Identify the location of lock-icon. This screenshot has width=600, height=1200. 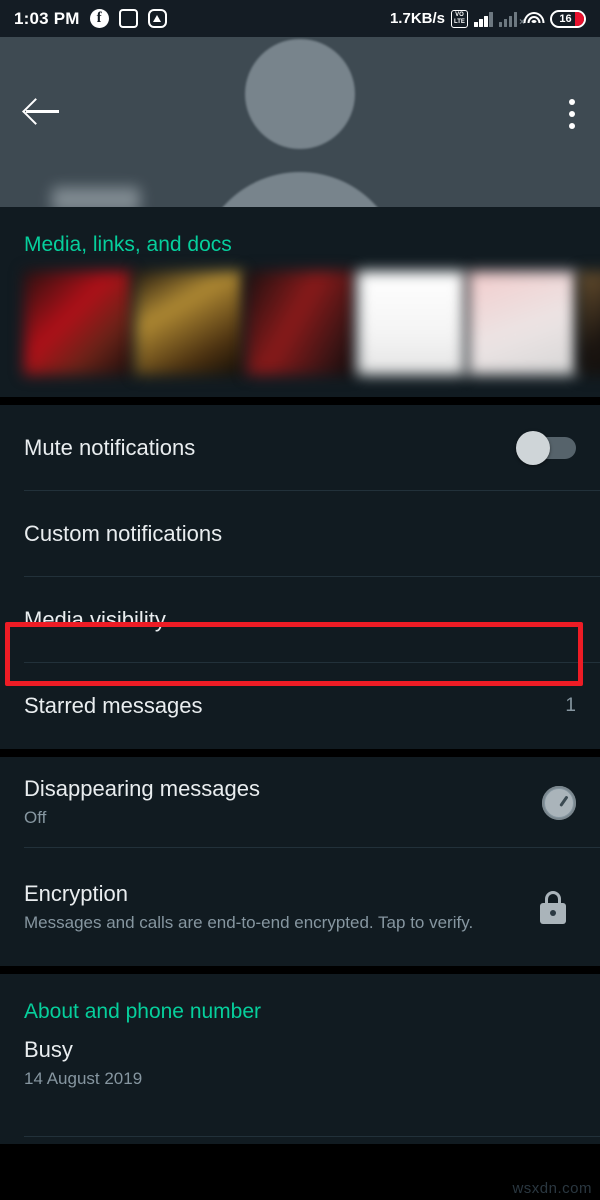
(553, 907).